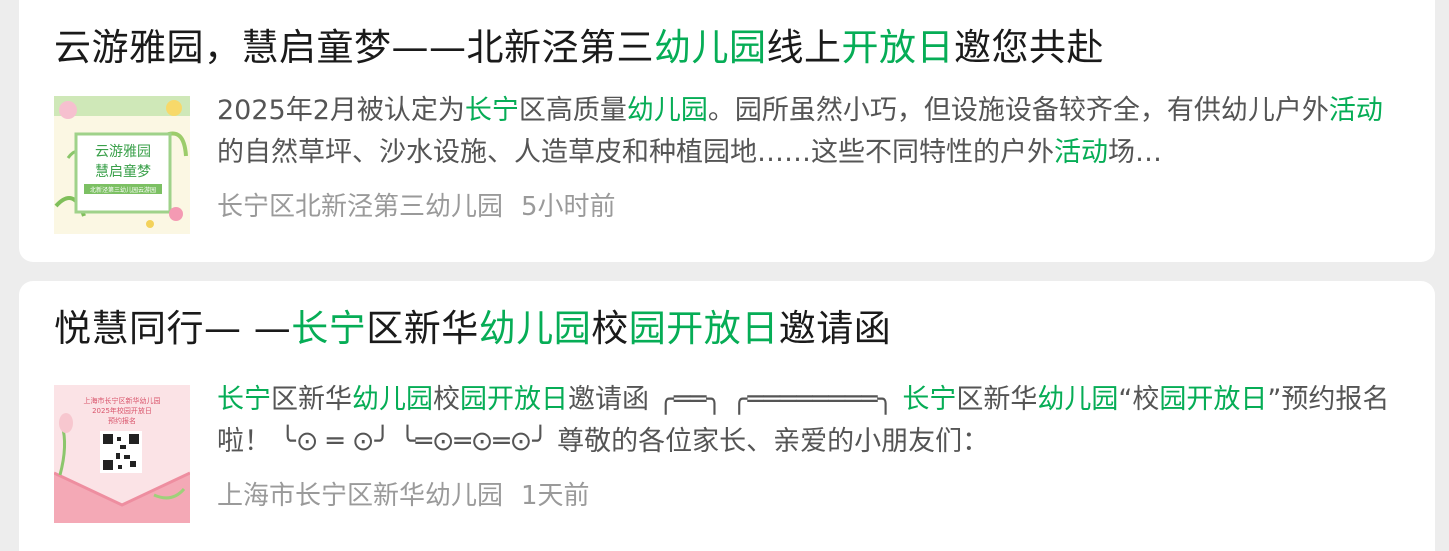  I want to click on text-run: 云游雅园，慧启童梦——北新泾第三, so click(354, 47).